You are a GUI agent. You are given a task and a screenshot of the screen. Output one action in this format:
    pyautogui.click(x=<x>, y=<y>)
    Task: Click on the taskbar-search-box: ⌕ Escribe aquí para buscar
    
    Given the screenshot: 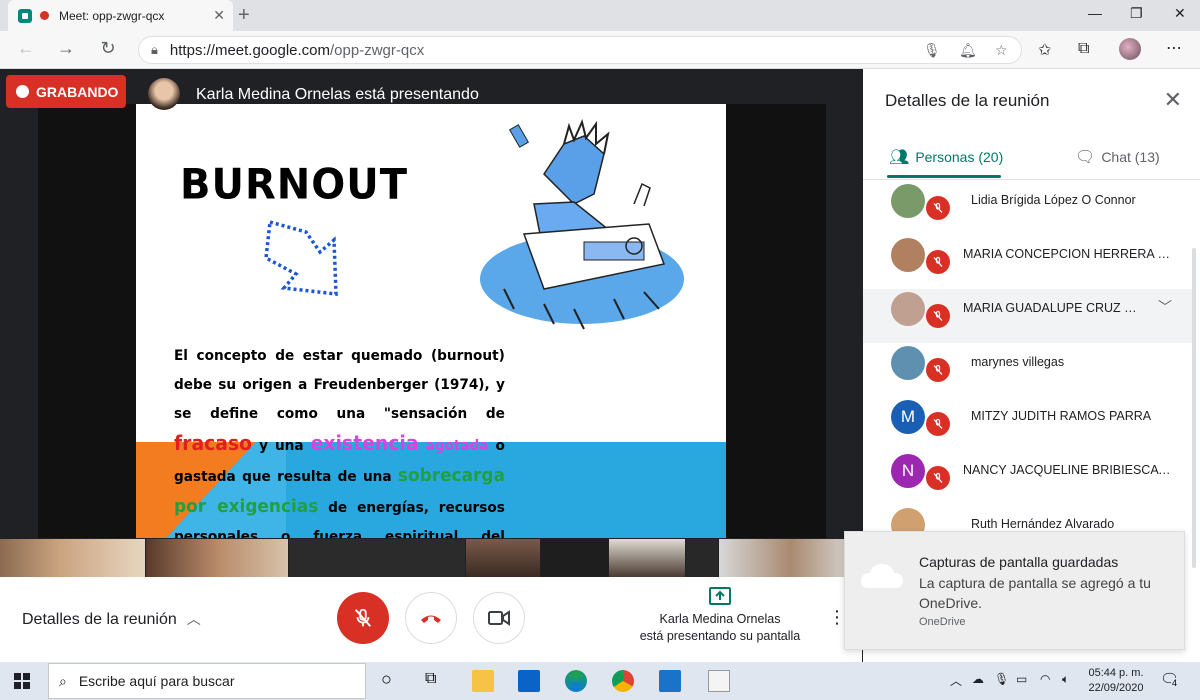 What is the action you would take?
    pyautogui.click(x=207, y=681)
    